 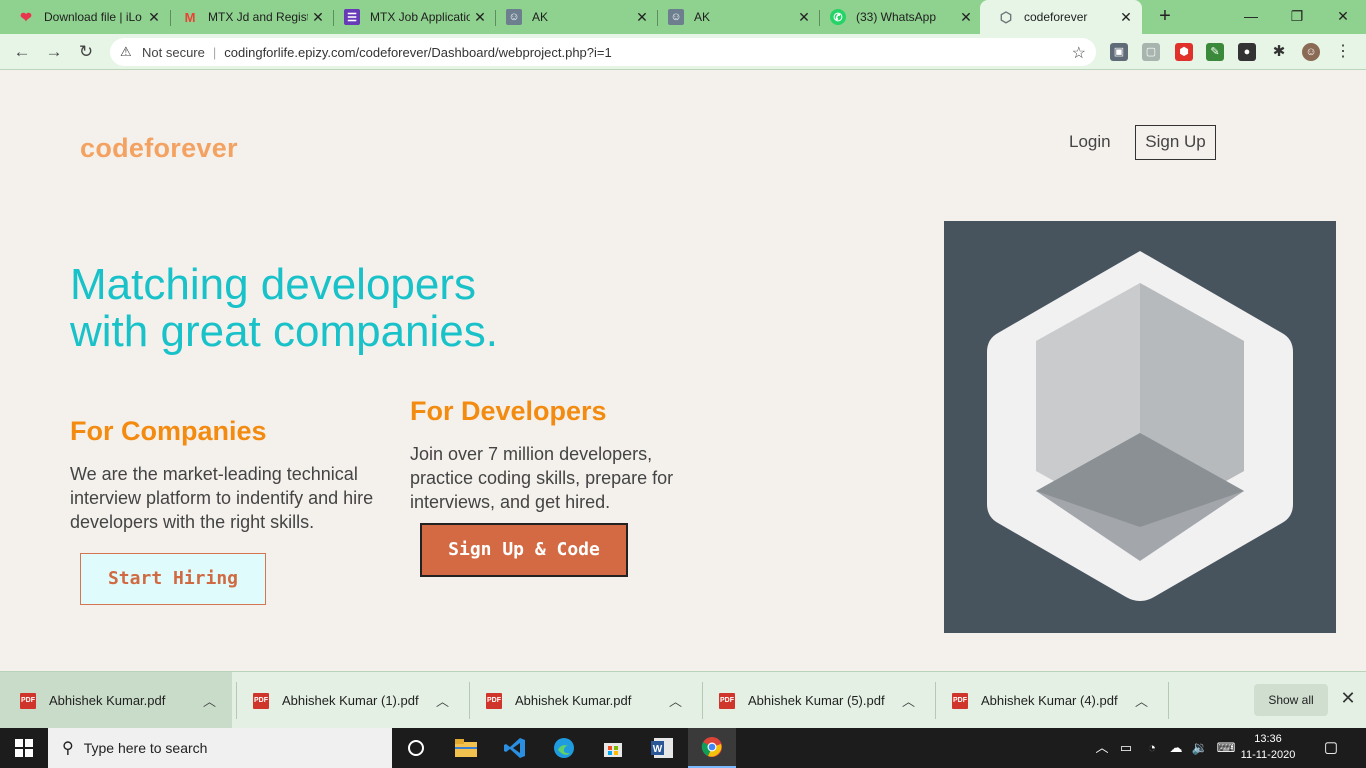 I want to click on bookmark-star-icon: ☆, so click(x=1079, y=53).